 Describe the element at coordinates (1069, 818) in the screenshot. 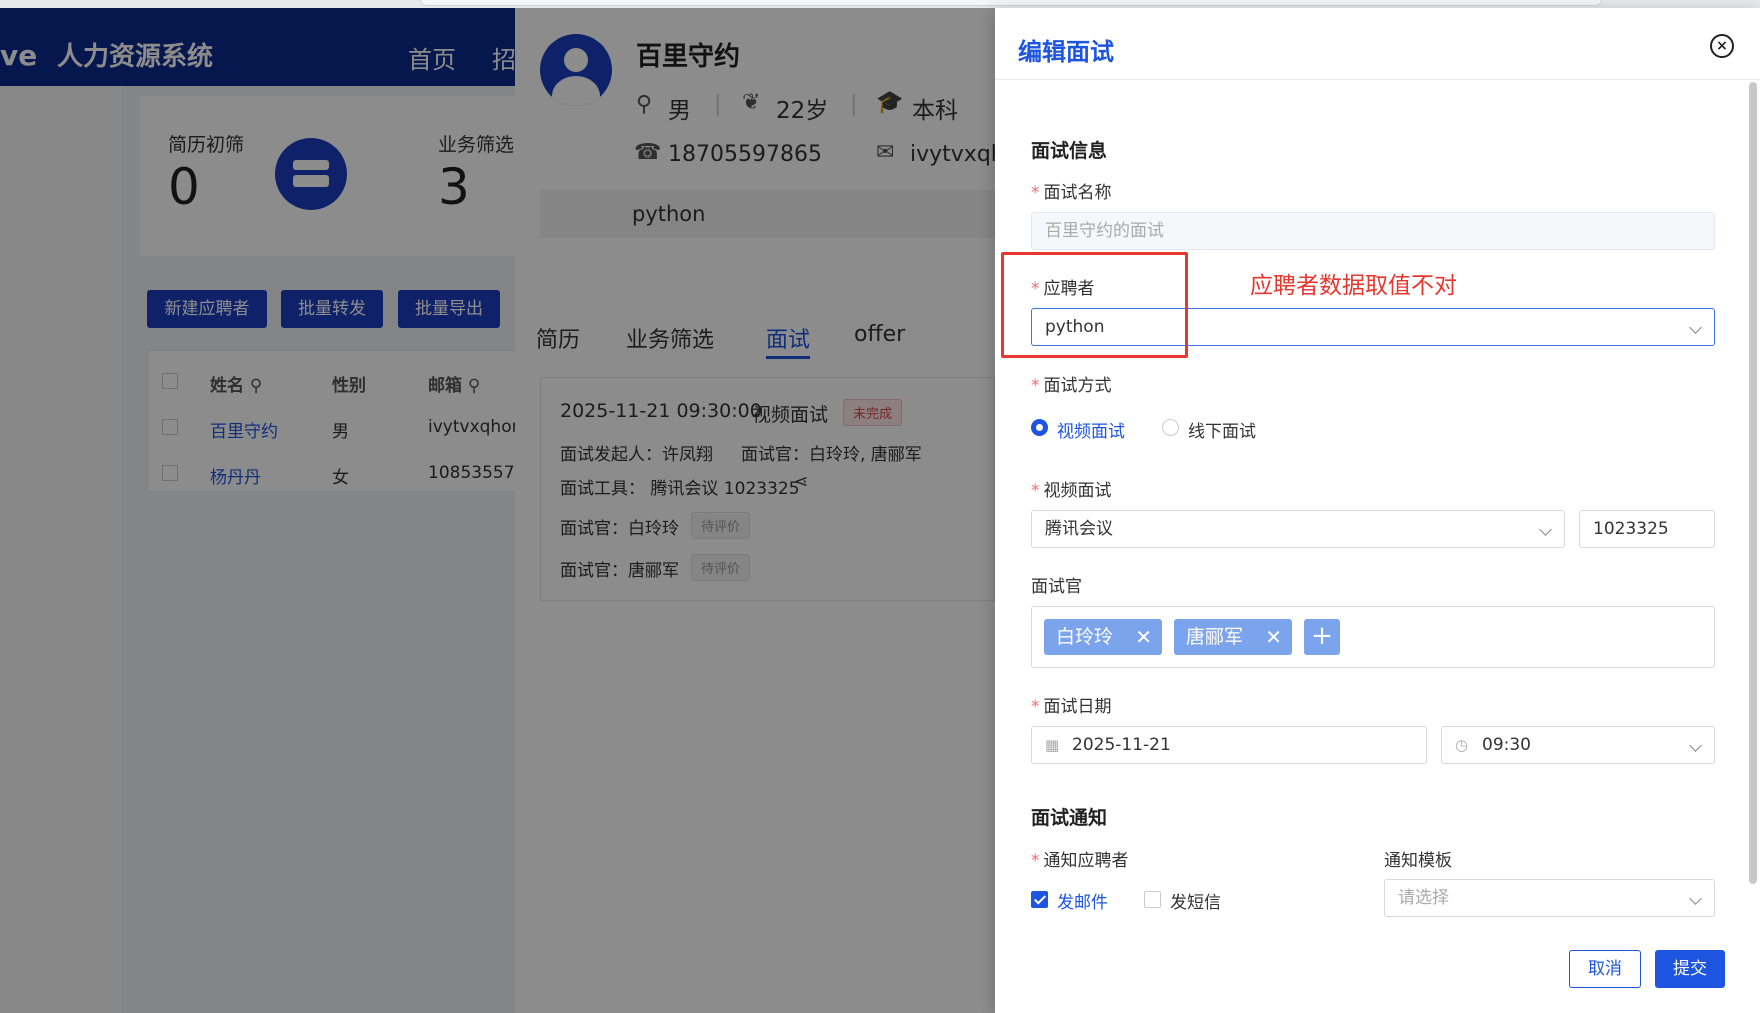

I see `section-title-notice: 面试通知` at that location.